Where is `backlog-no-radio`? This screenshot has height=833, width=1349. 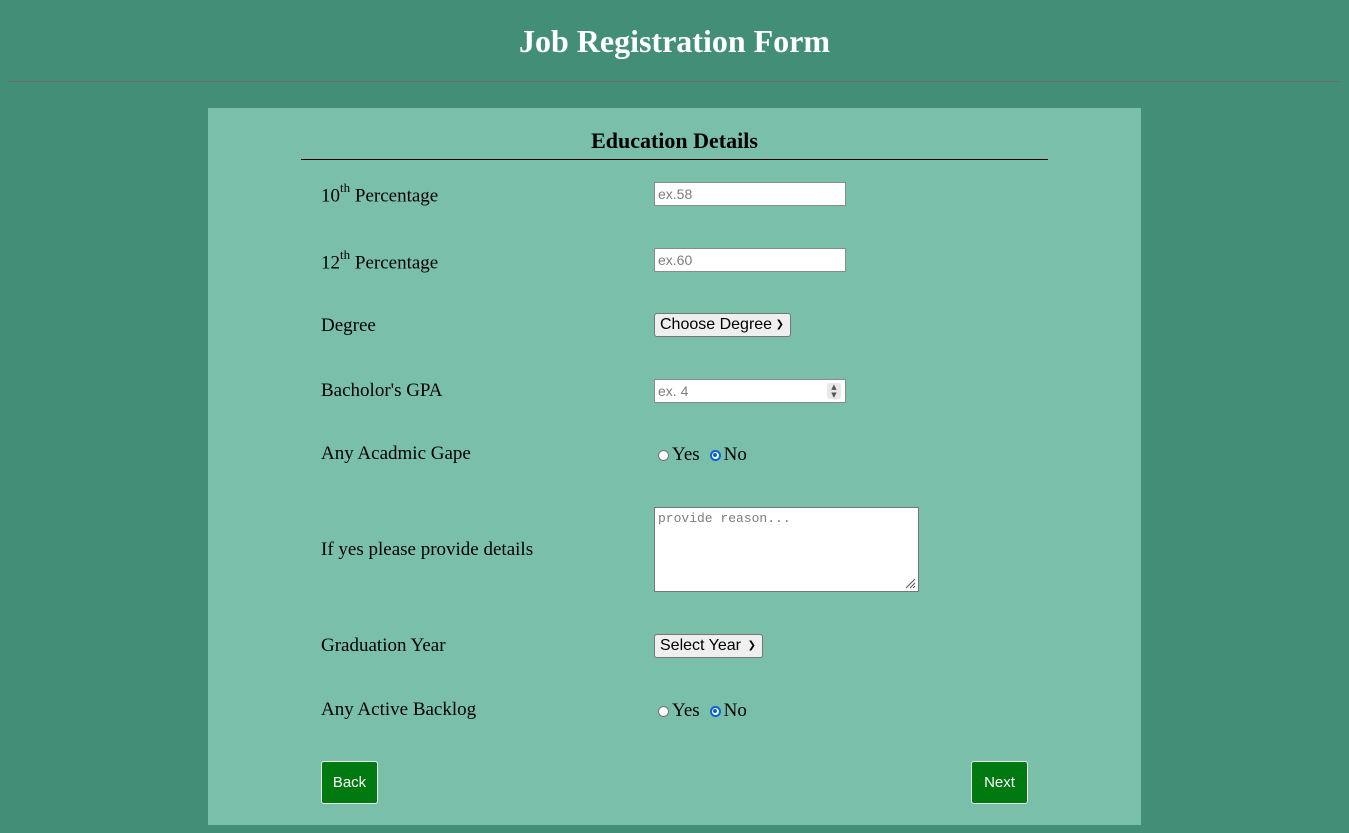 backlog-no-radio is located at coordinates (715, 711).